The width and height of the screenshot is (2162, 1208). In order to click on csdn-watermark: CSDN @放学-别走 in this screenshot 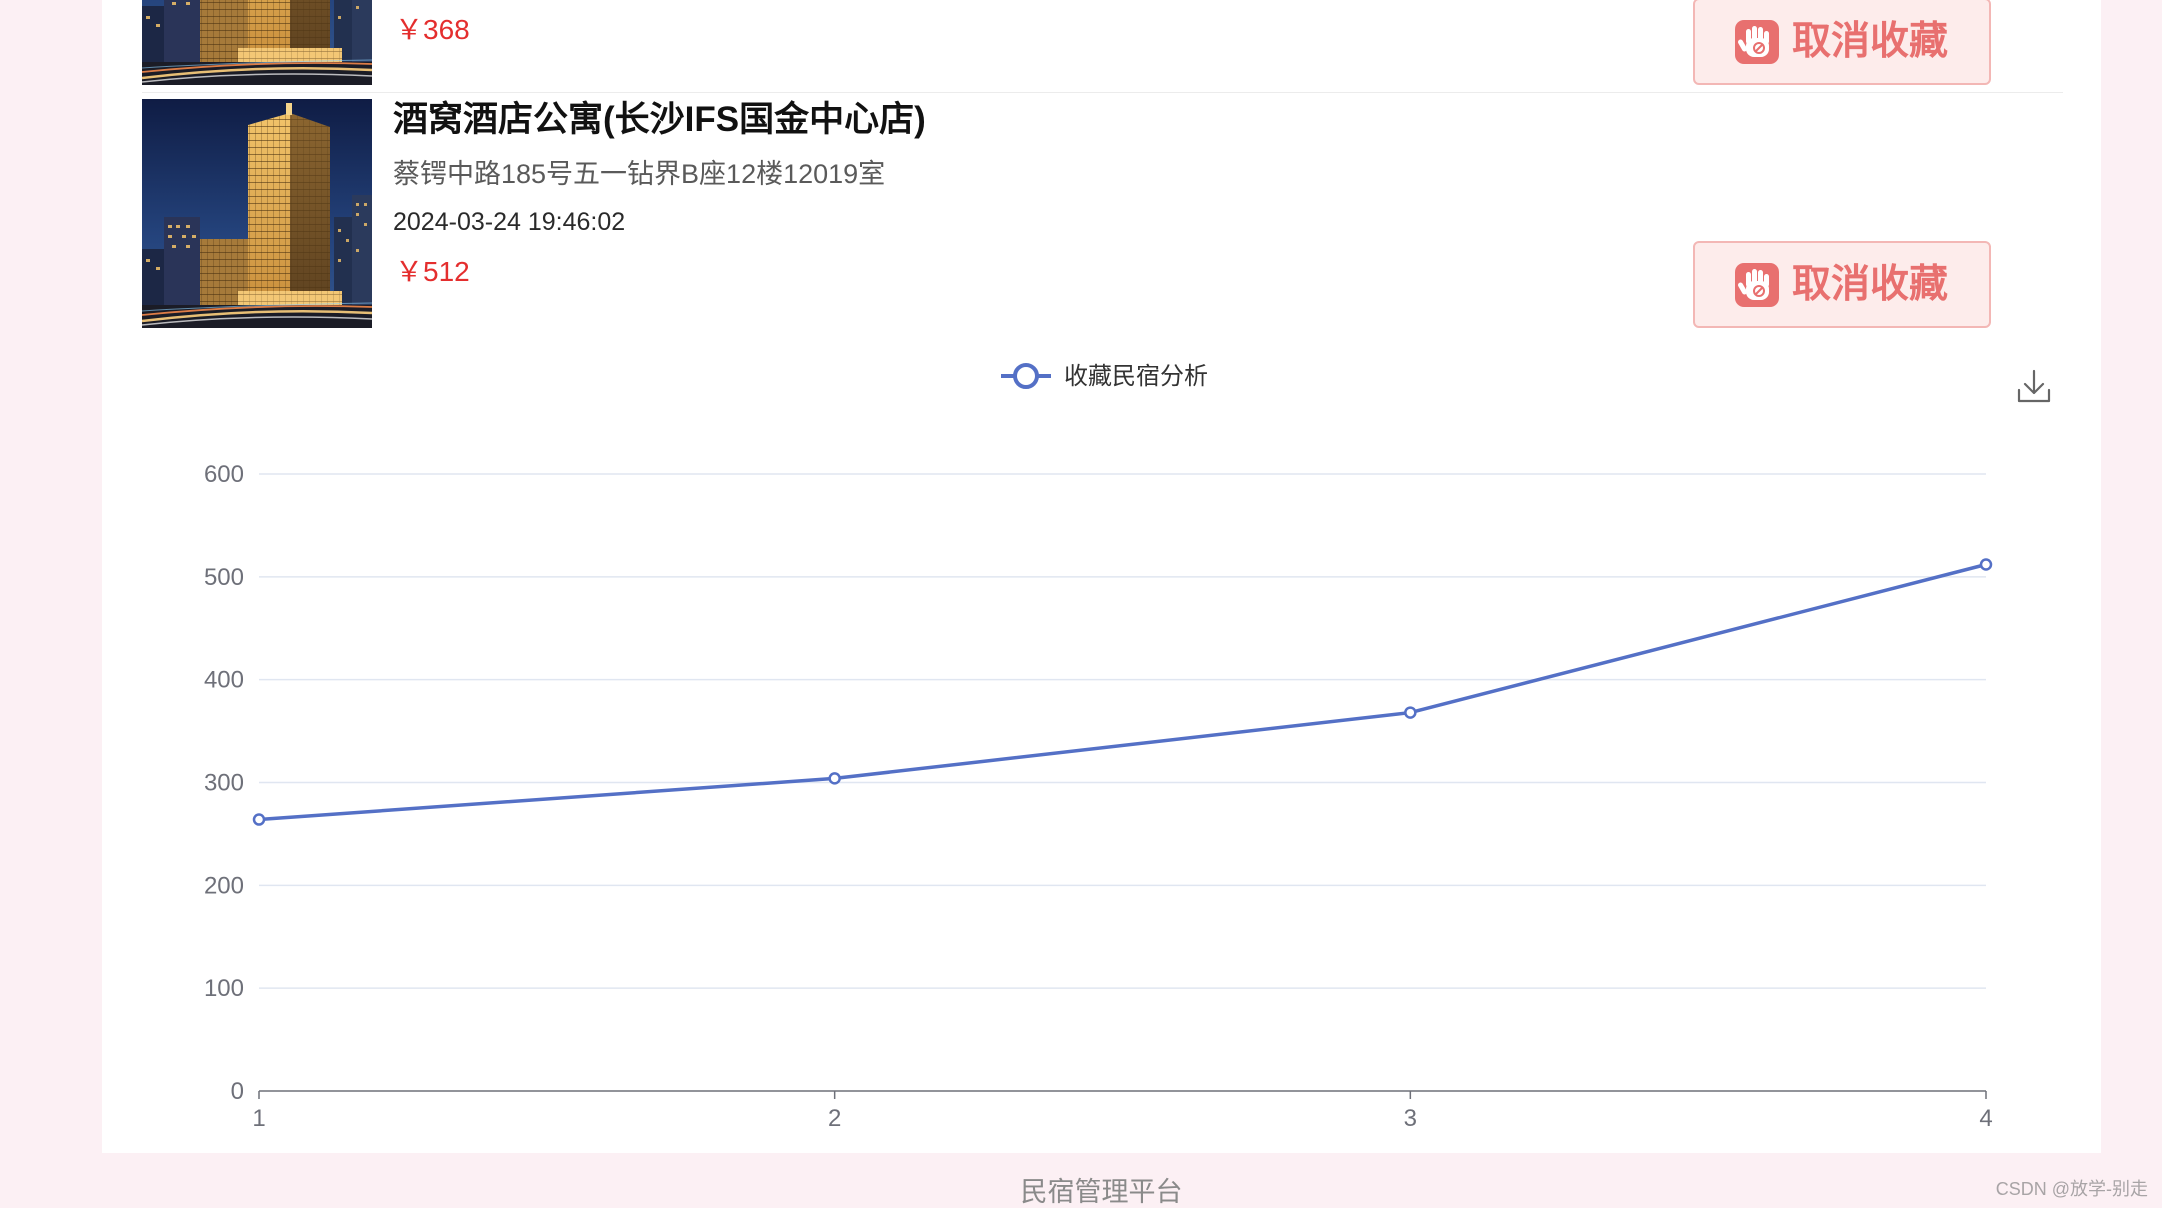, I will do `click(2071, 1189)`.